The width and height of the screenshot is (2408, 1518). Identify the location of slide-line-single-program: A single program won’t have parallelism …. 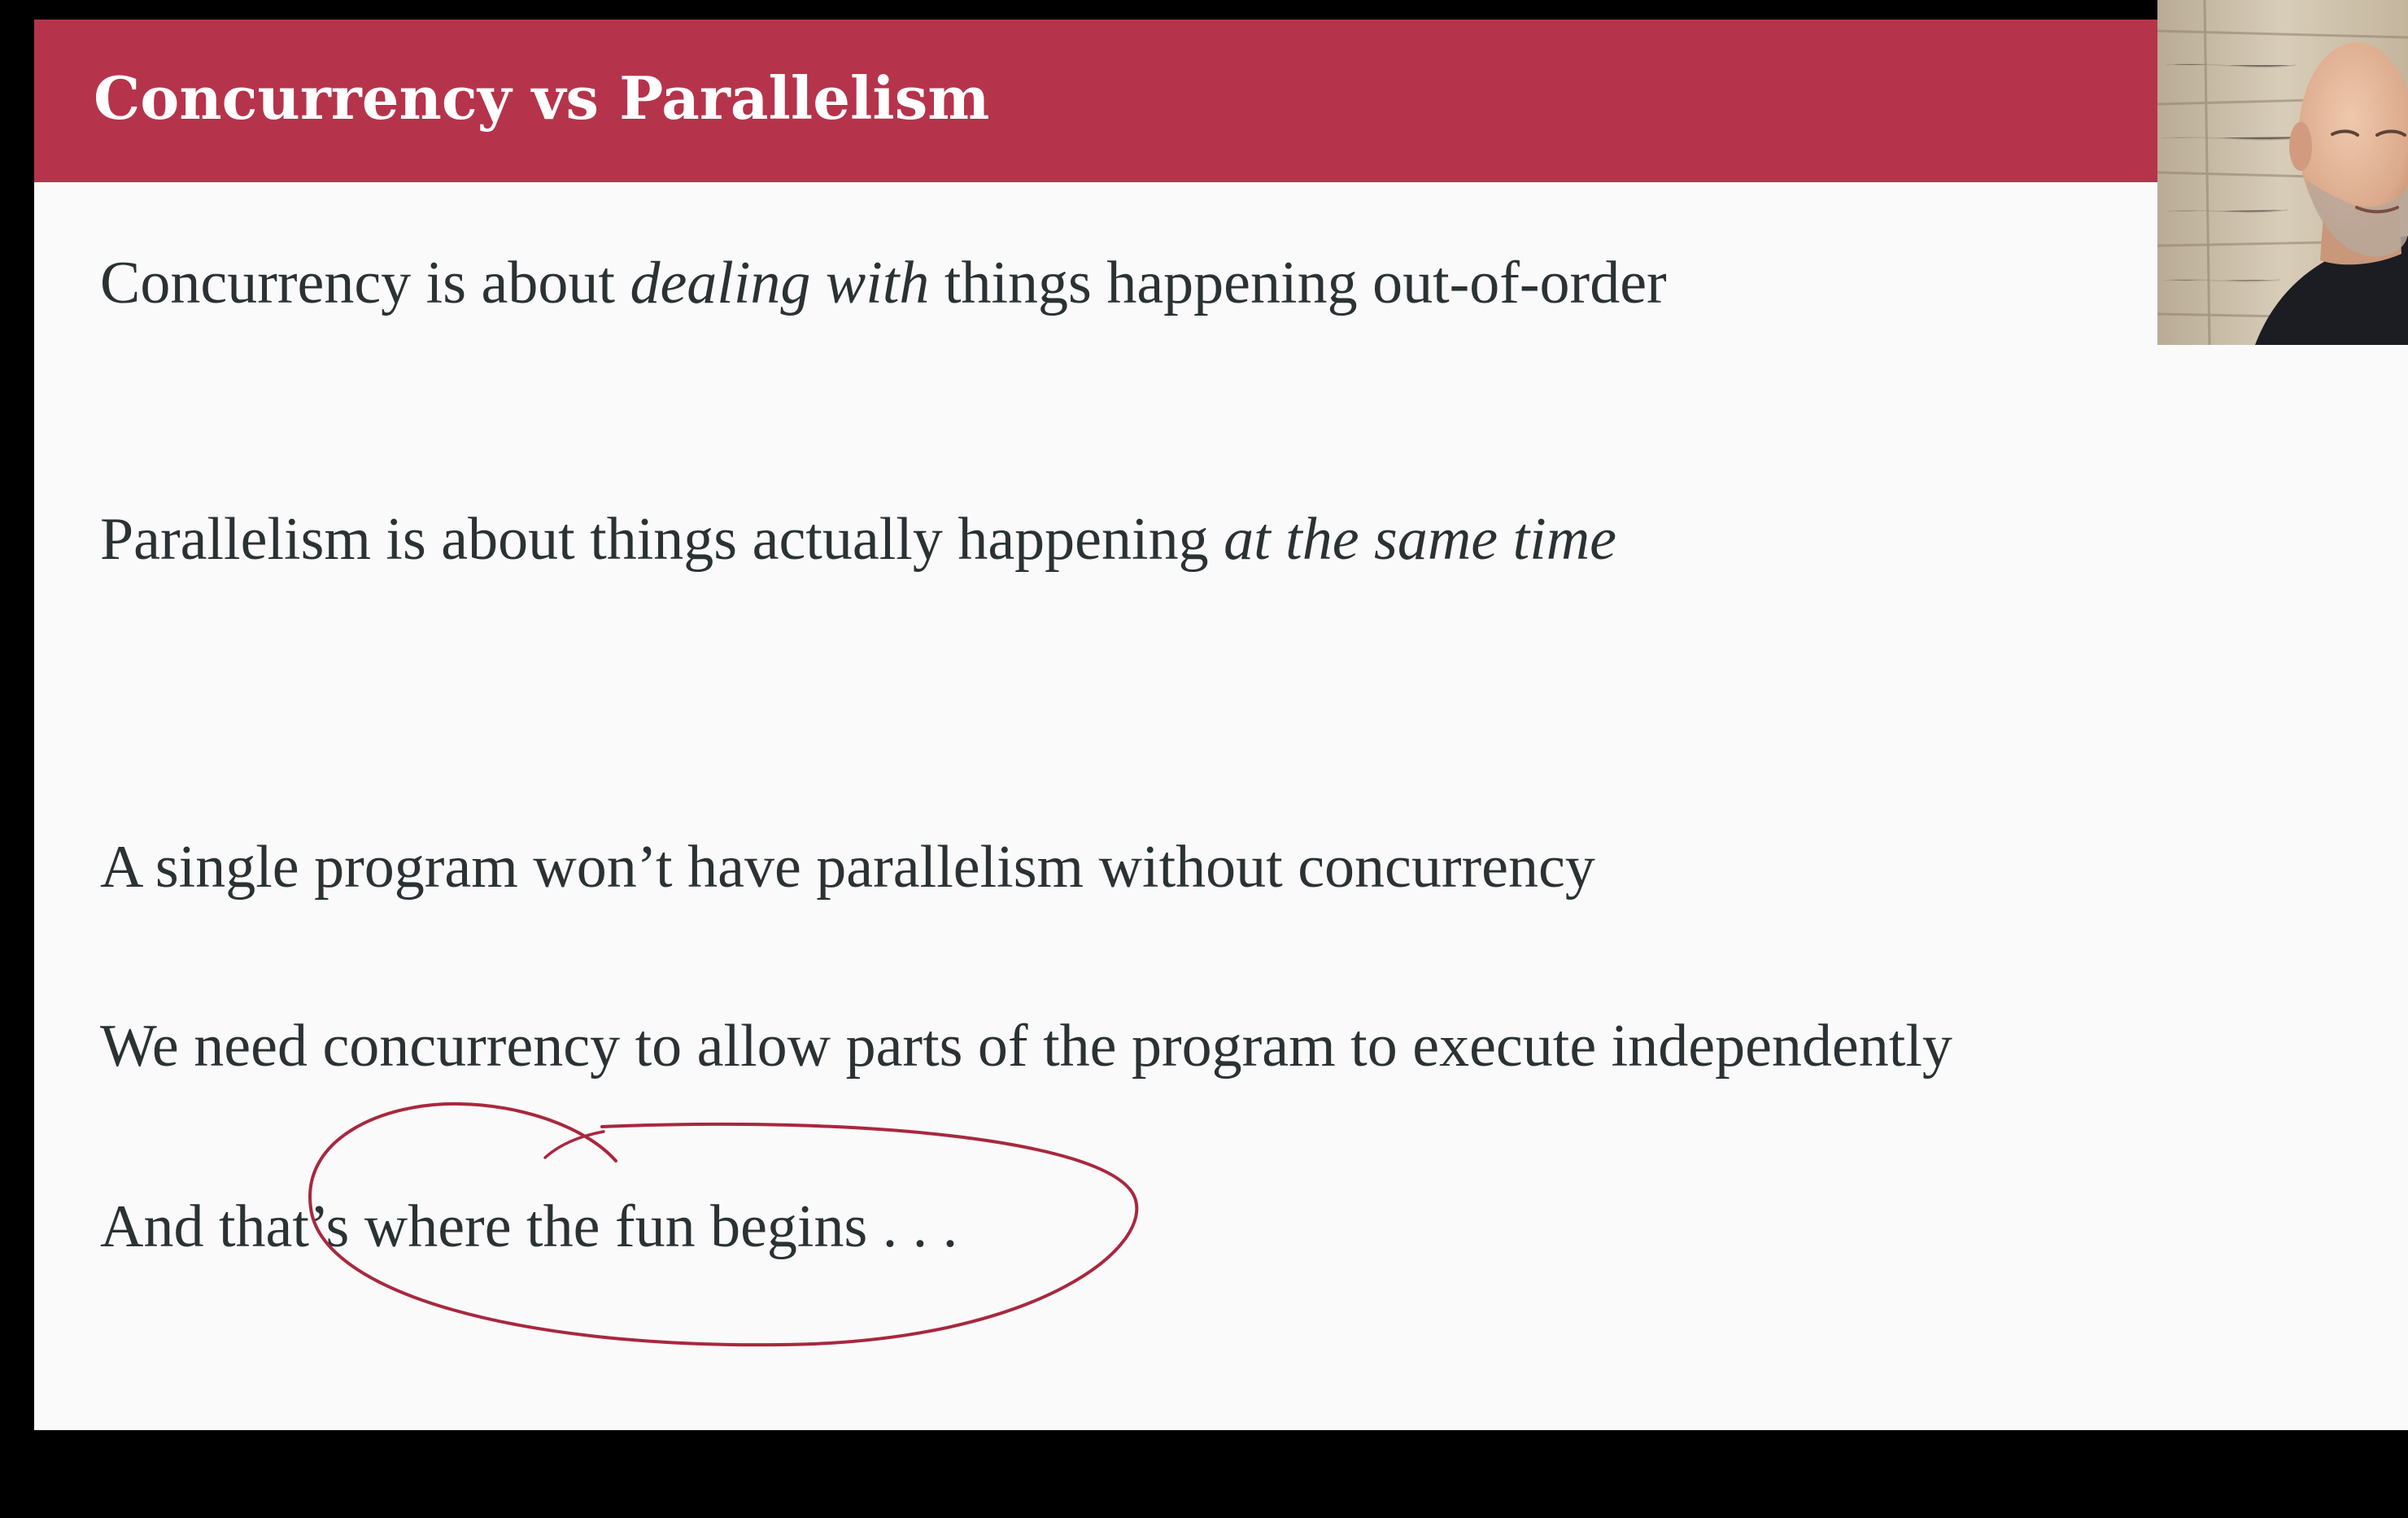
(848, 867).